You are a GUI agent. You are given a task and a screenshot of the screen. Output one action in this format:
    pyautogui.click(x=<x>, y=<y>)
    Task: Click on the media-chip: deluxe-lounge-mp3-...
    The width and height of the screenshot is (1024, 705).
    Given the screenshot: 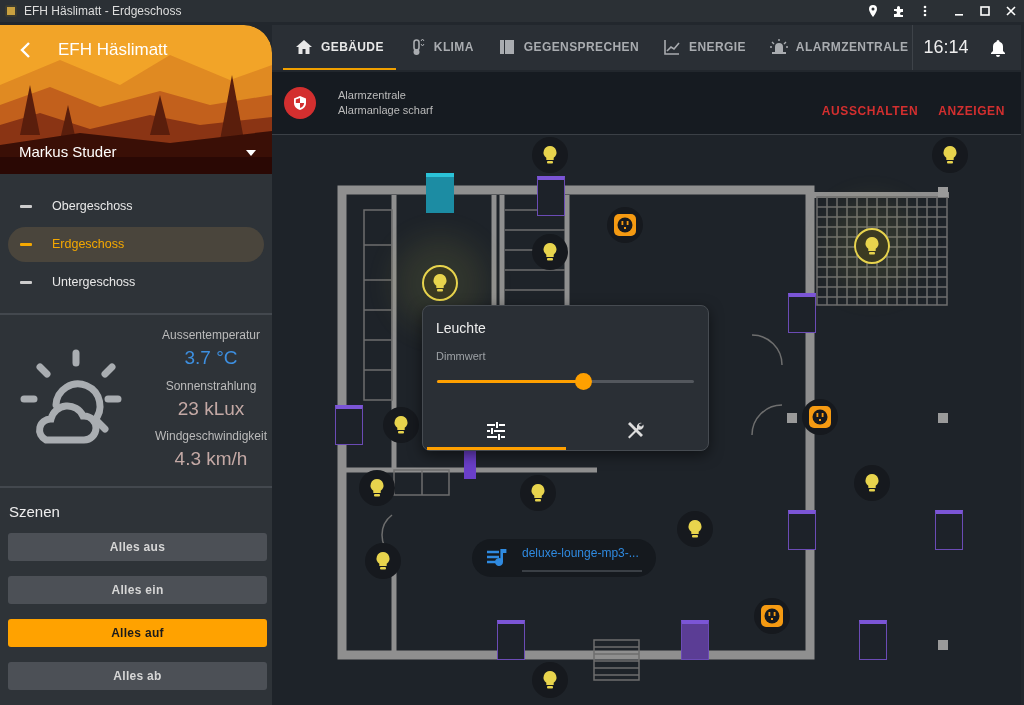 What is the action you would take?
    pyautogui.click(x=564, y=558)
    